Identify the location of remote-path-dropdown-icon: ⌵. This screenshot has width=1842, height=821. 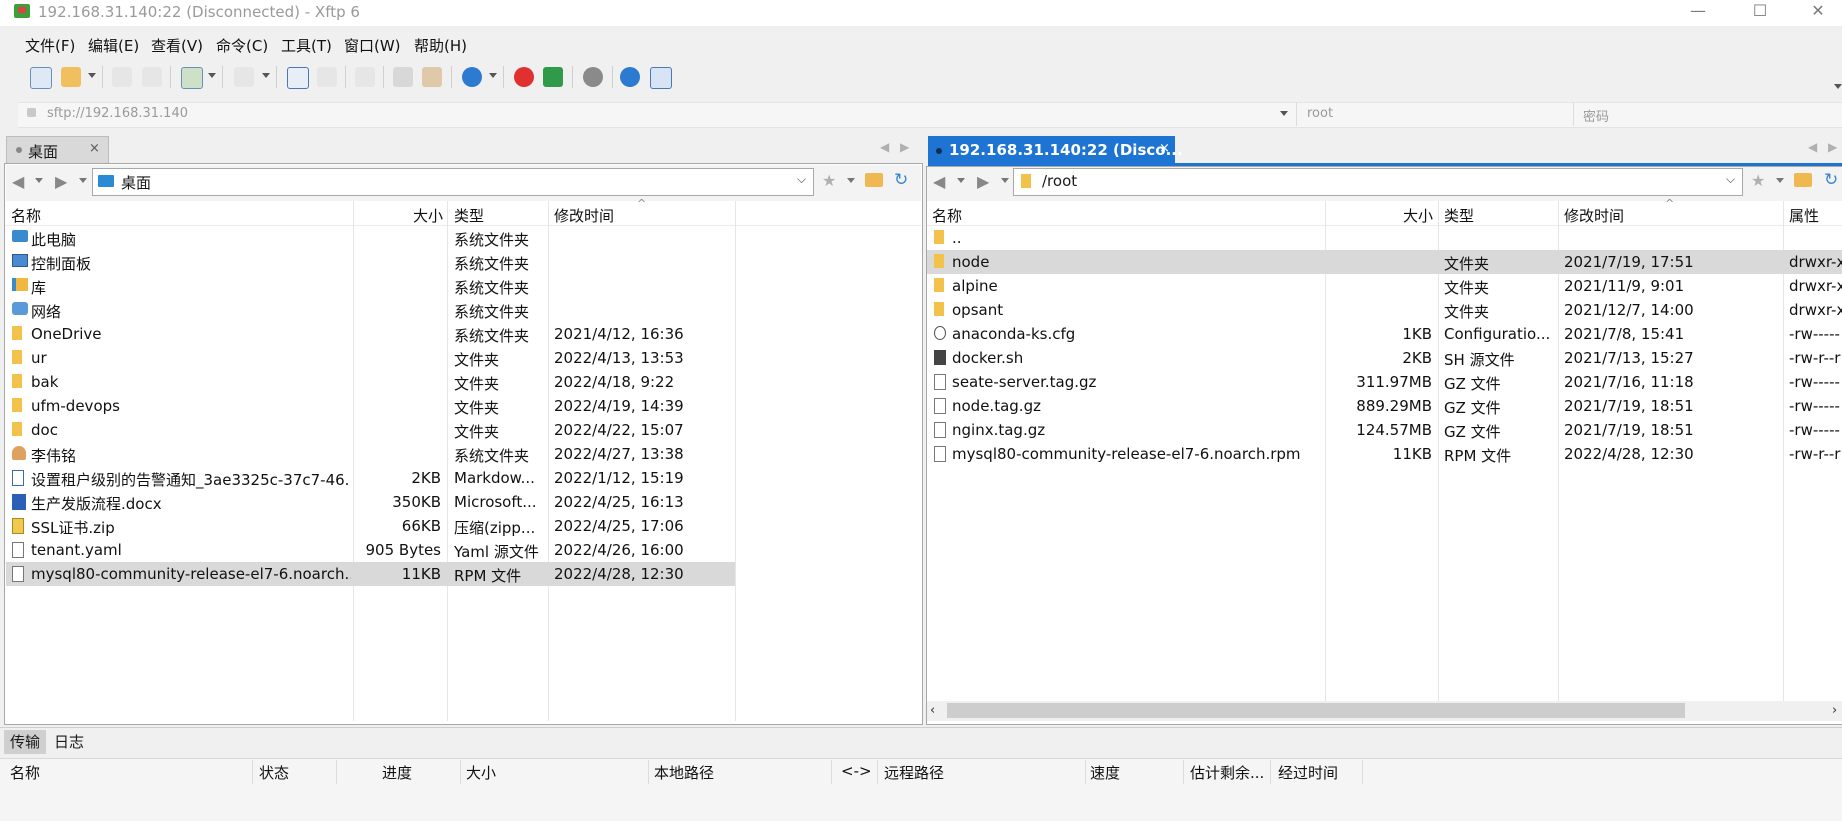
(1730, 179).